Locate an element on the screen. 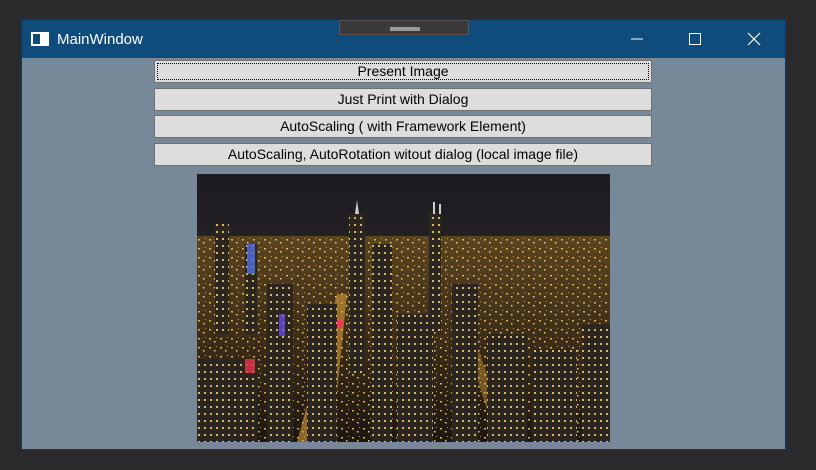 The height and width of the screenshot is (470, 816). snap-layout-handle is located at coordinates (404, 27).